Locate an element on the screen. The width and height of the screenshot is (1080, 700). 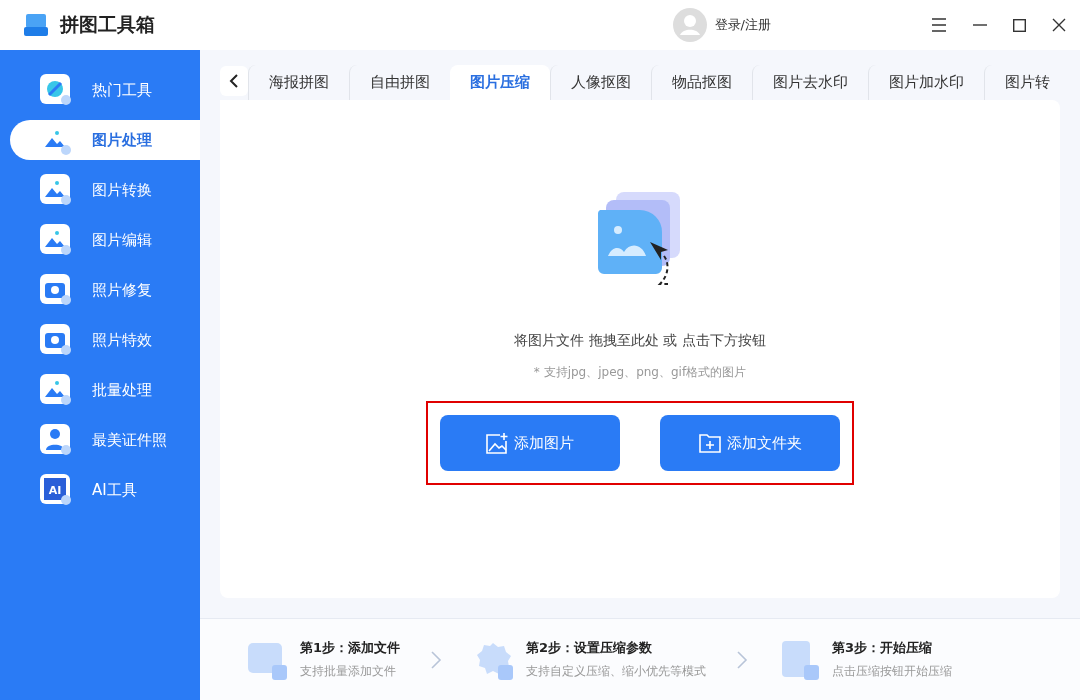
drop-instruction: 将图片文件 拖拽至此处 或 点击下方按钮 is located at coordinates (640, 341).